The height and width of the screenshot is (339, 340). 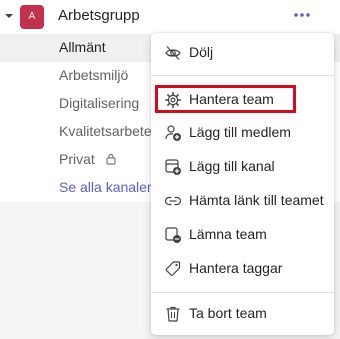 What do you see at coordinates (32, 17) in the screenshot?
I see `team-avatar: A` at bounding box center [32, 17].